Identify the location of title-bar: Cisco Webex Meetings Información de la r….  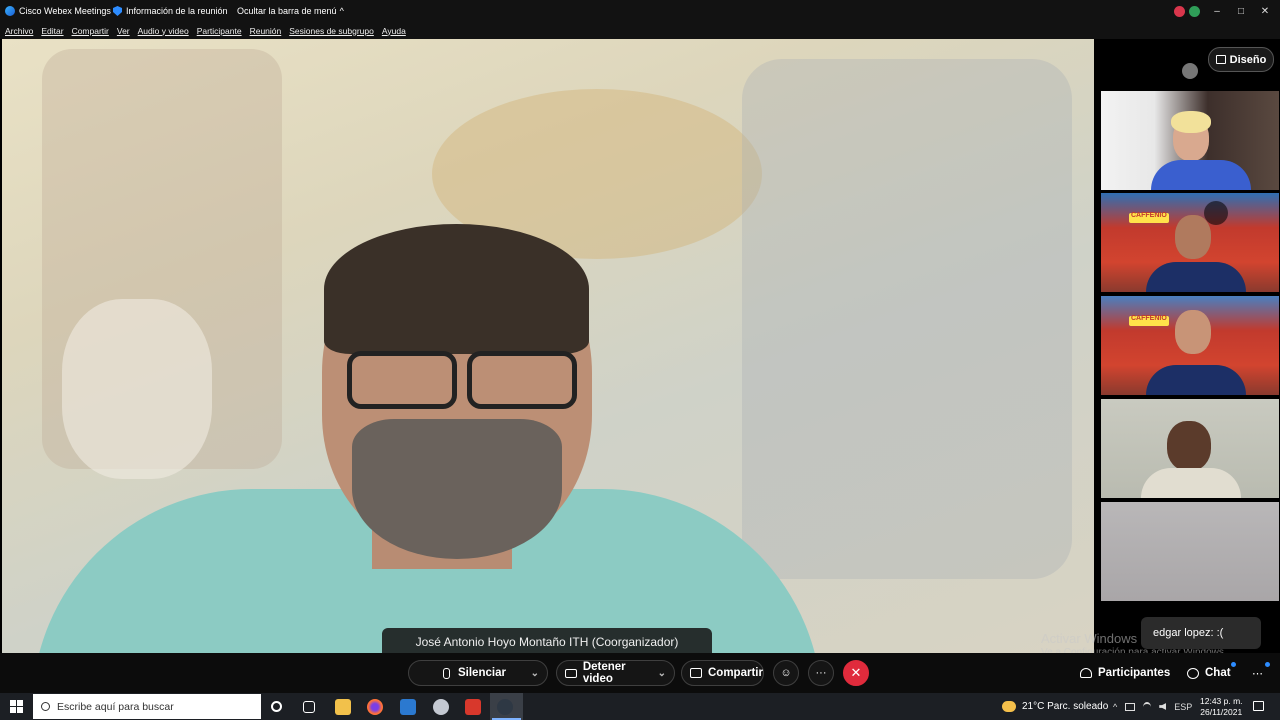
(640, 11).